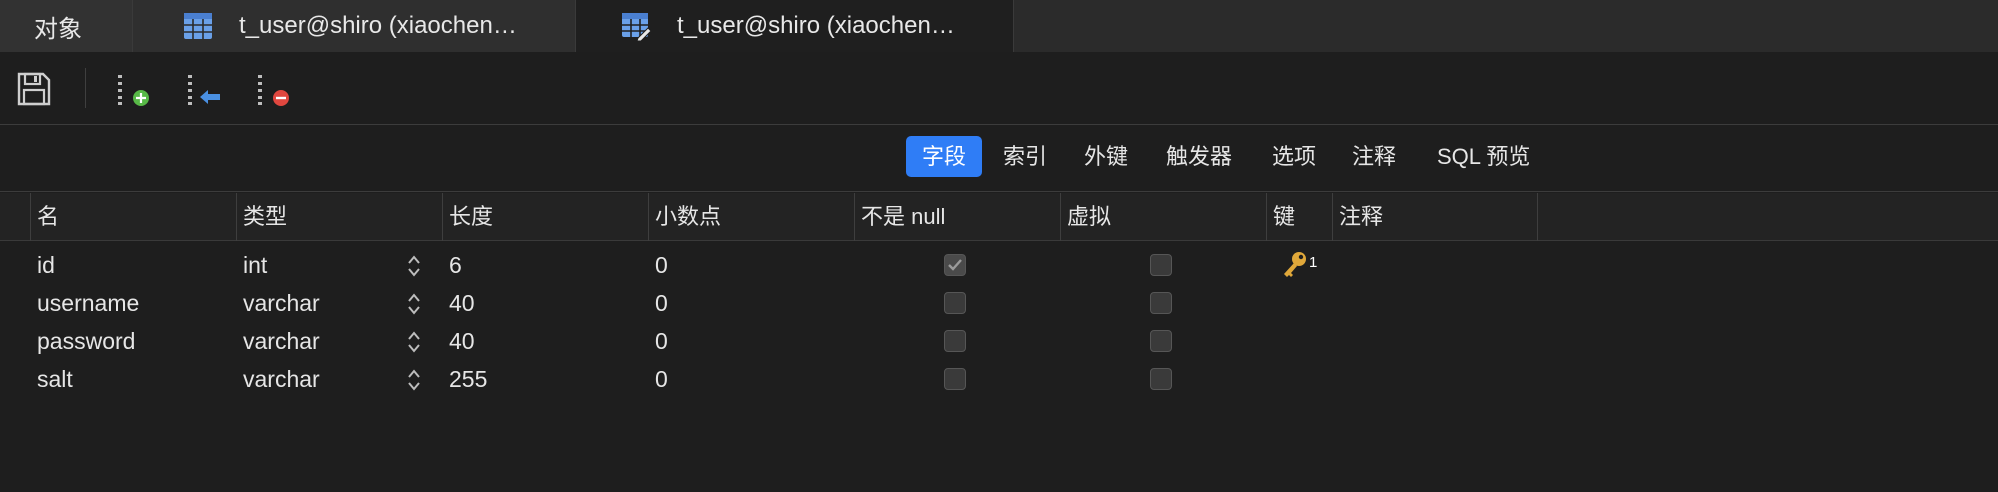 Image resolution: width=1998 pixels, height=492 pixels. Describe the element at coordinates (46, 265) in the screenshot. I see `field-name: id` at that location.